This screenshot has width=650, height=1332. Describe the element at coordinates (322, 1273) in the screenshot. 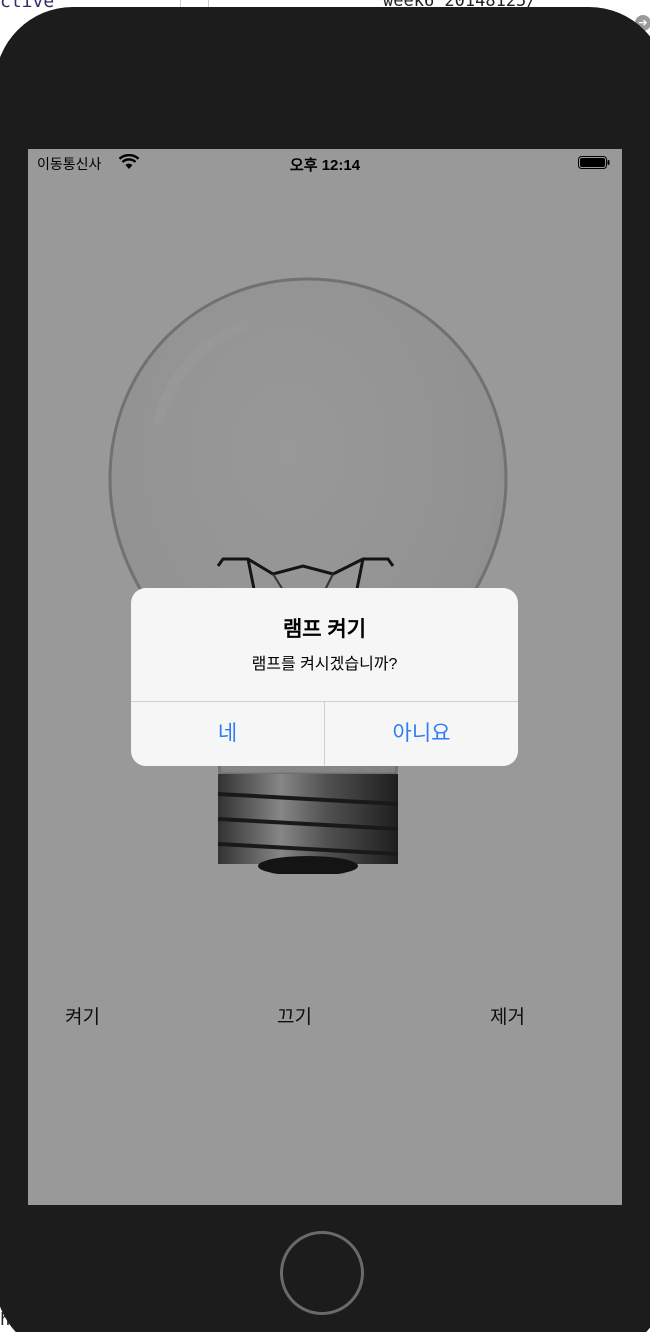

I see `home-button` at that location.